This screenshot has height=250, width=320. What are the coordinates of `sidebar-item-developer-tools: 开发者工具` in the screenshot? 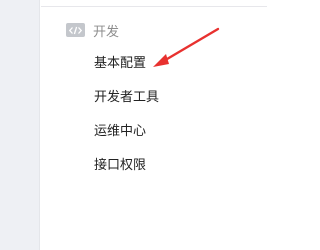 It's located at (126, 104).